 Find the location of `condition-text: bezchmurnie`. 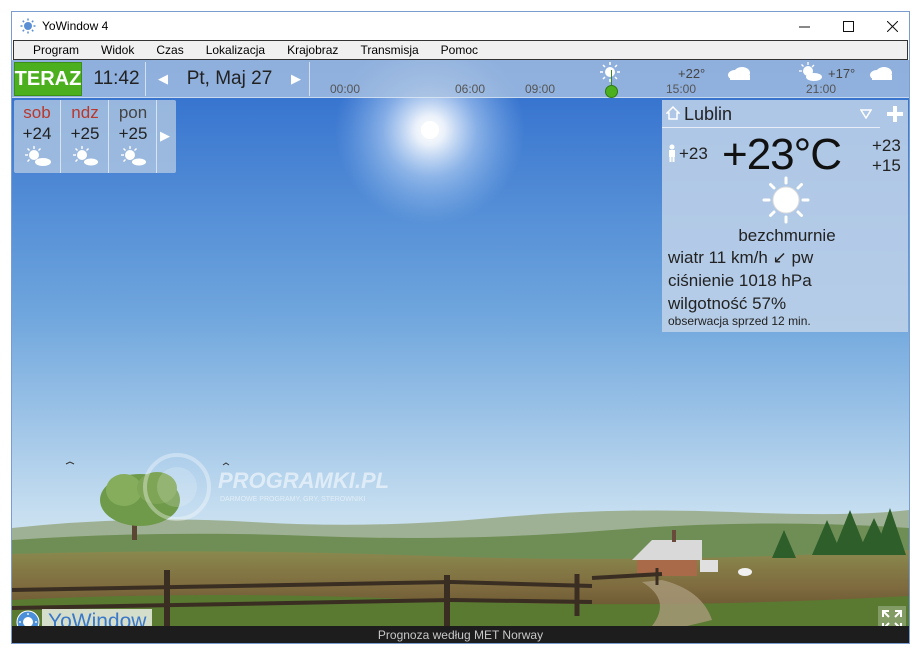

condition-text: bezchmurnie is located at coordinates (787, 235).